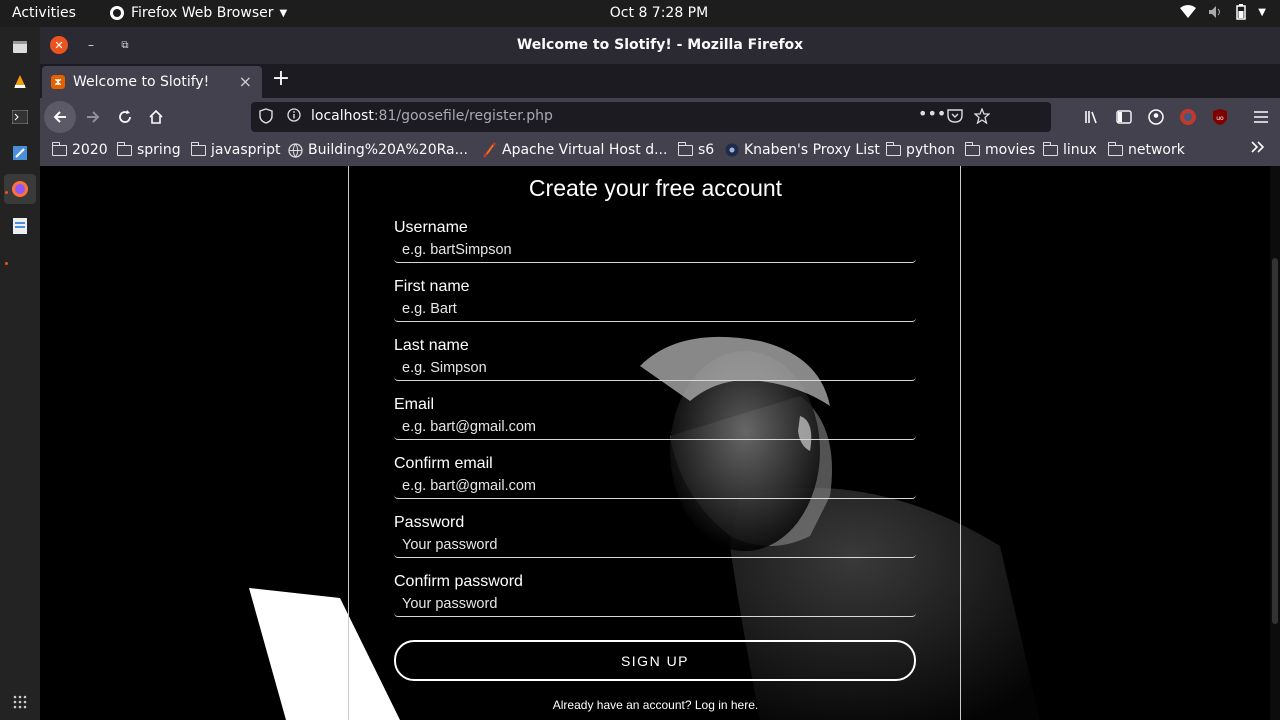 The image size is (1280, 720). I want to click on bookmark-item: s6, so click(696, 149).